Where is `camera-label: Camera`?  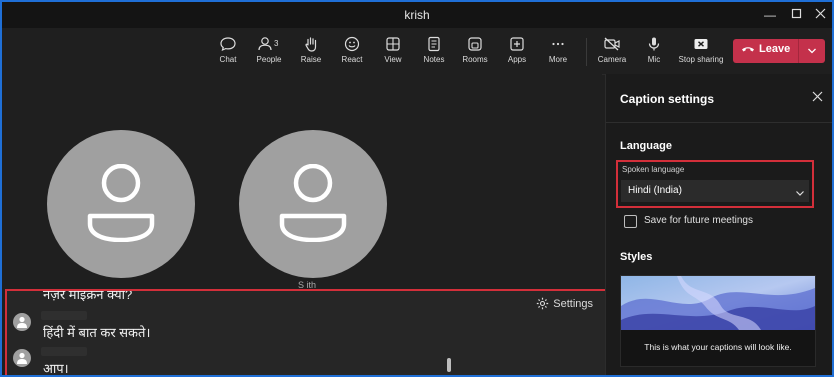 camera-label: Camera is located at coordinates (612, 59).